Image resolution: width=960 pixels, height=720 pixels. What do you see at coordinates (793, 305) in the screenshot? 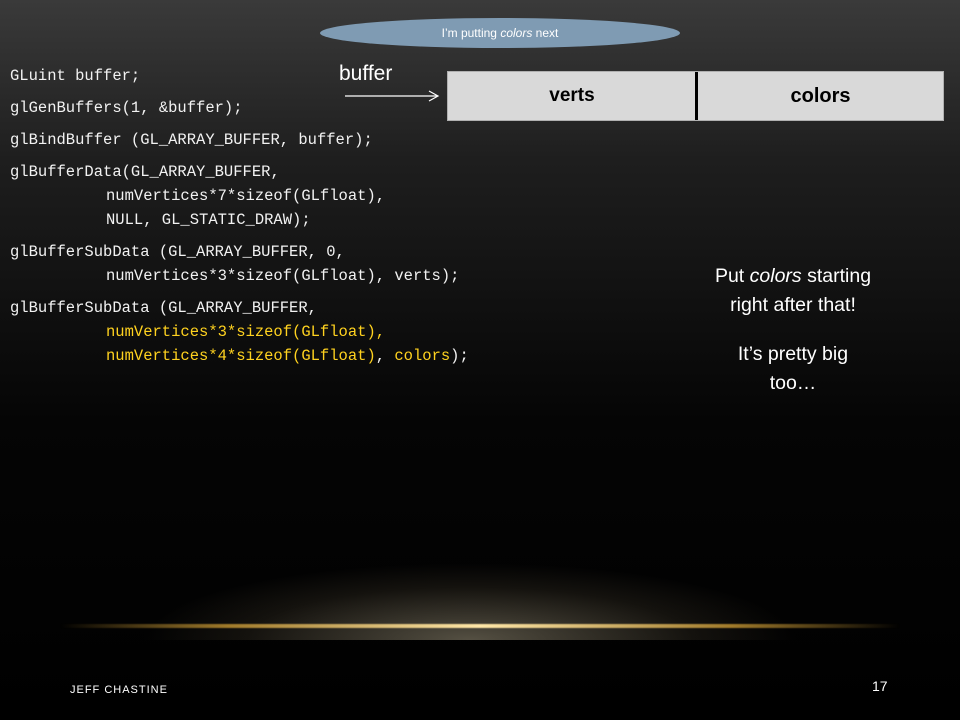
I see `note-line: right after that!` at bounding box center [793, 305].